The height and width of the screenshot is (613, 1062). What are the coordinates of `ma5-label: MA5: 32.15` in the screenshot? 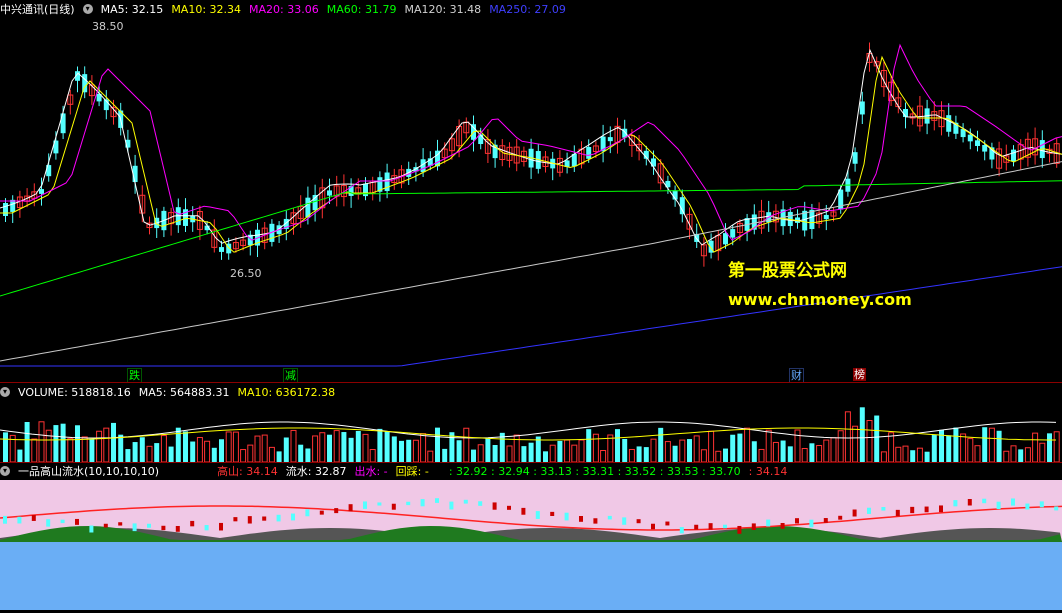 It's located at (132, 9).